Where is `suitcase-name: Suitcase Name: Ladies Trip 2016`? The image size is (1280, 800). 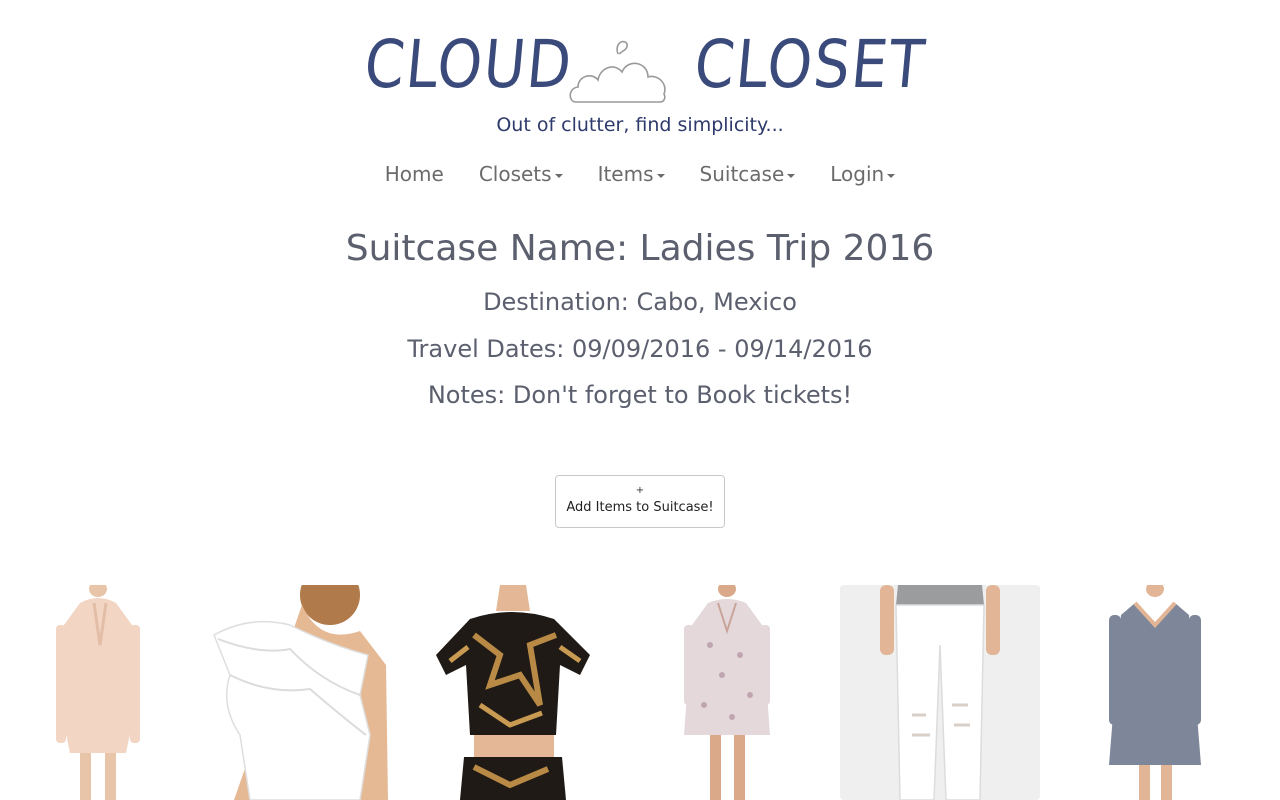
suitcase-name: Suitcase Name: Ladies Trip 2016 is located at coordinates (640, 248).